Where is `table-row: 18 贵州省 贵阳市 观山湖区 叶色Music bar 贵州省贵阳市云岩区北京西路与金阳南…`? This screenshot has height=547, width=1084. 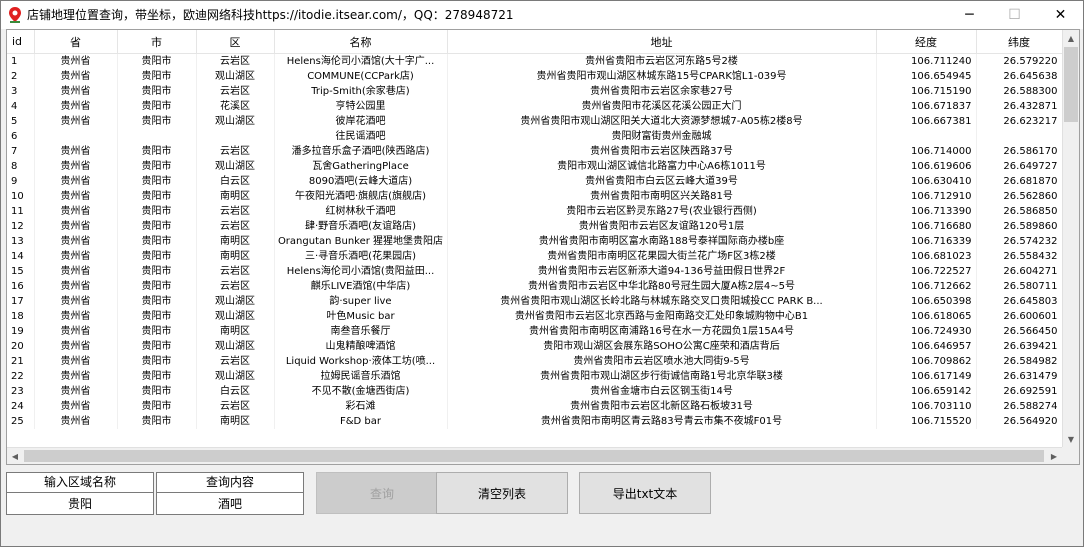 table-row: 18 贵州省 贵阳市 观山湖区 叶色Music bar 贵州省贵阳市云岩区北京西路与金阳南… is located at coordinates (535, 316).